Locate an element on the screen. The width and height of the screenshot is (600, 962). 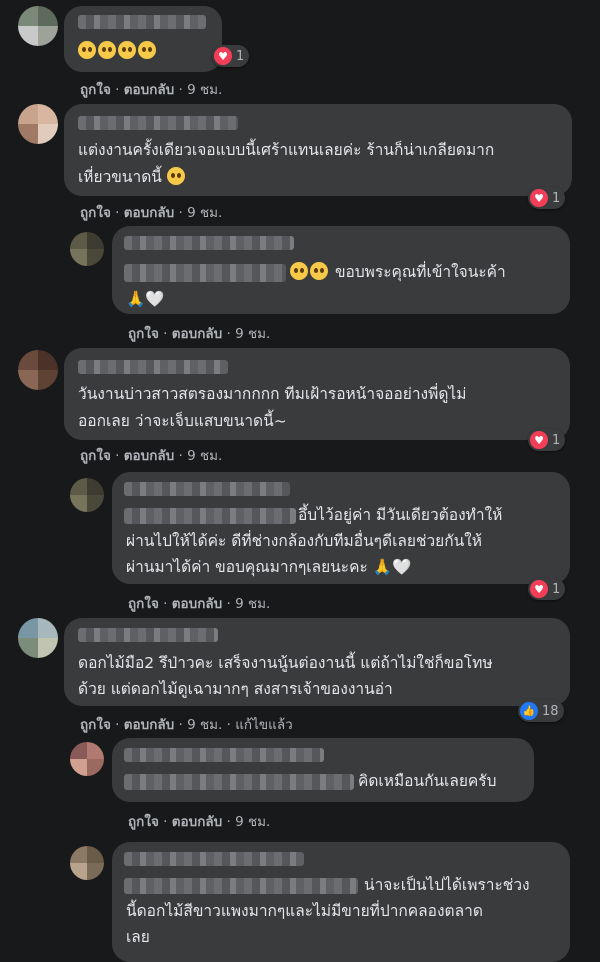
comment-text: เหี่ยวขนาดนี้ is located at coordinates (132, 177).